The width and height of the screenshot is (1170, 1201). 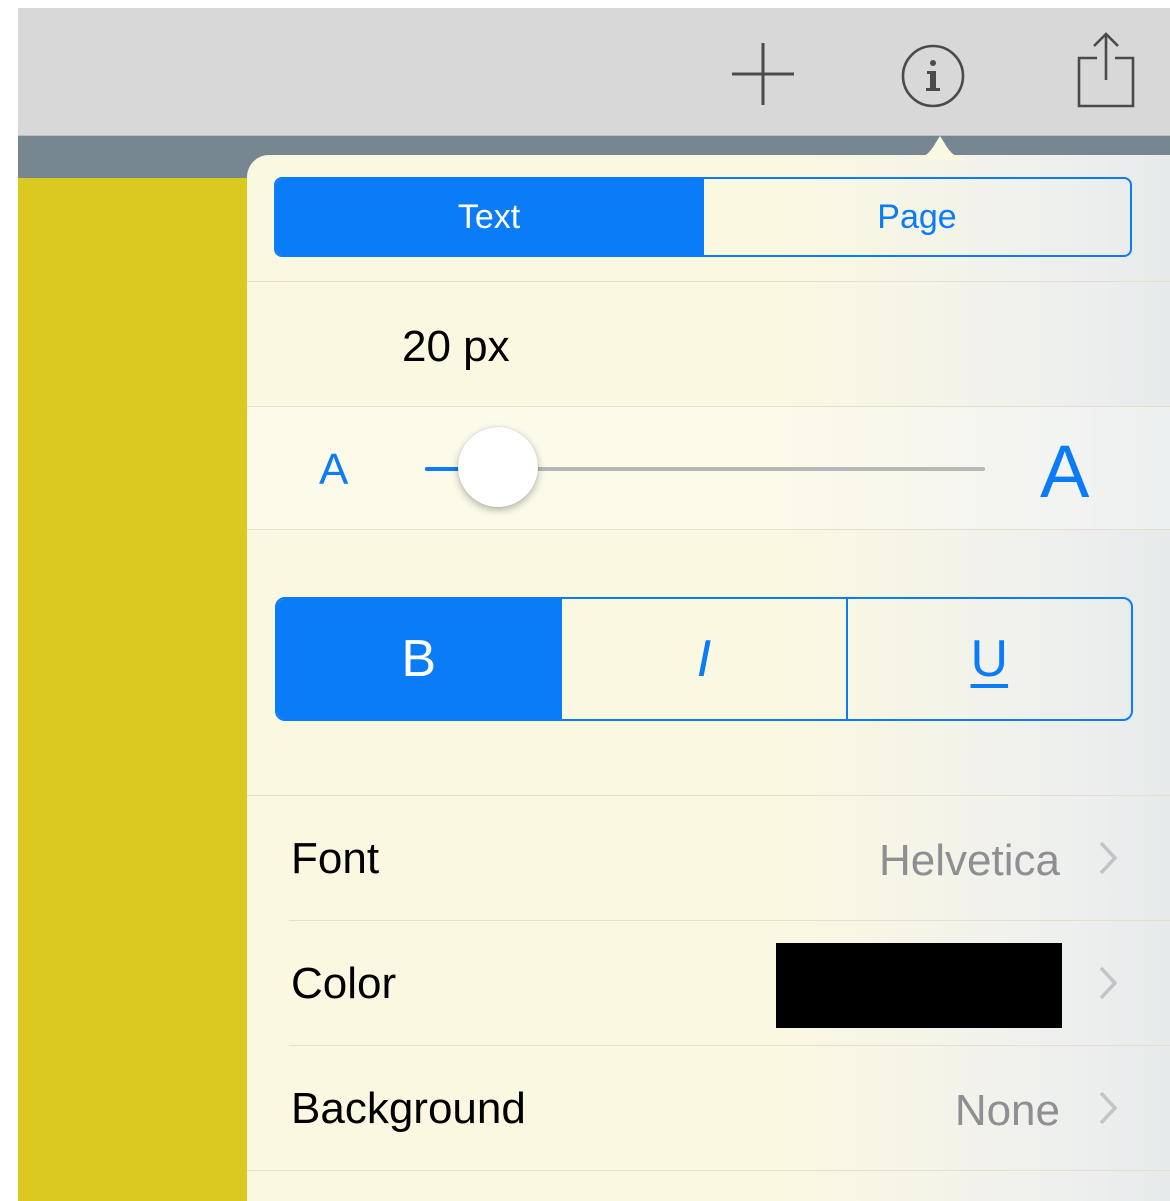 I want to click on add-icon, so click(x=763, y=74).